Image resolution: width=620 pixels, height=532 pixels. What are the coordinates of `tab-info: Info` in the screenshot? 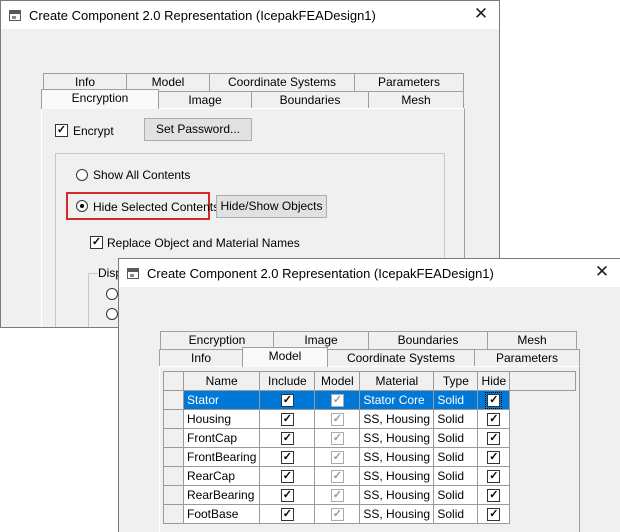 It's located at (201, 358).